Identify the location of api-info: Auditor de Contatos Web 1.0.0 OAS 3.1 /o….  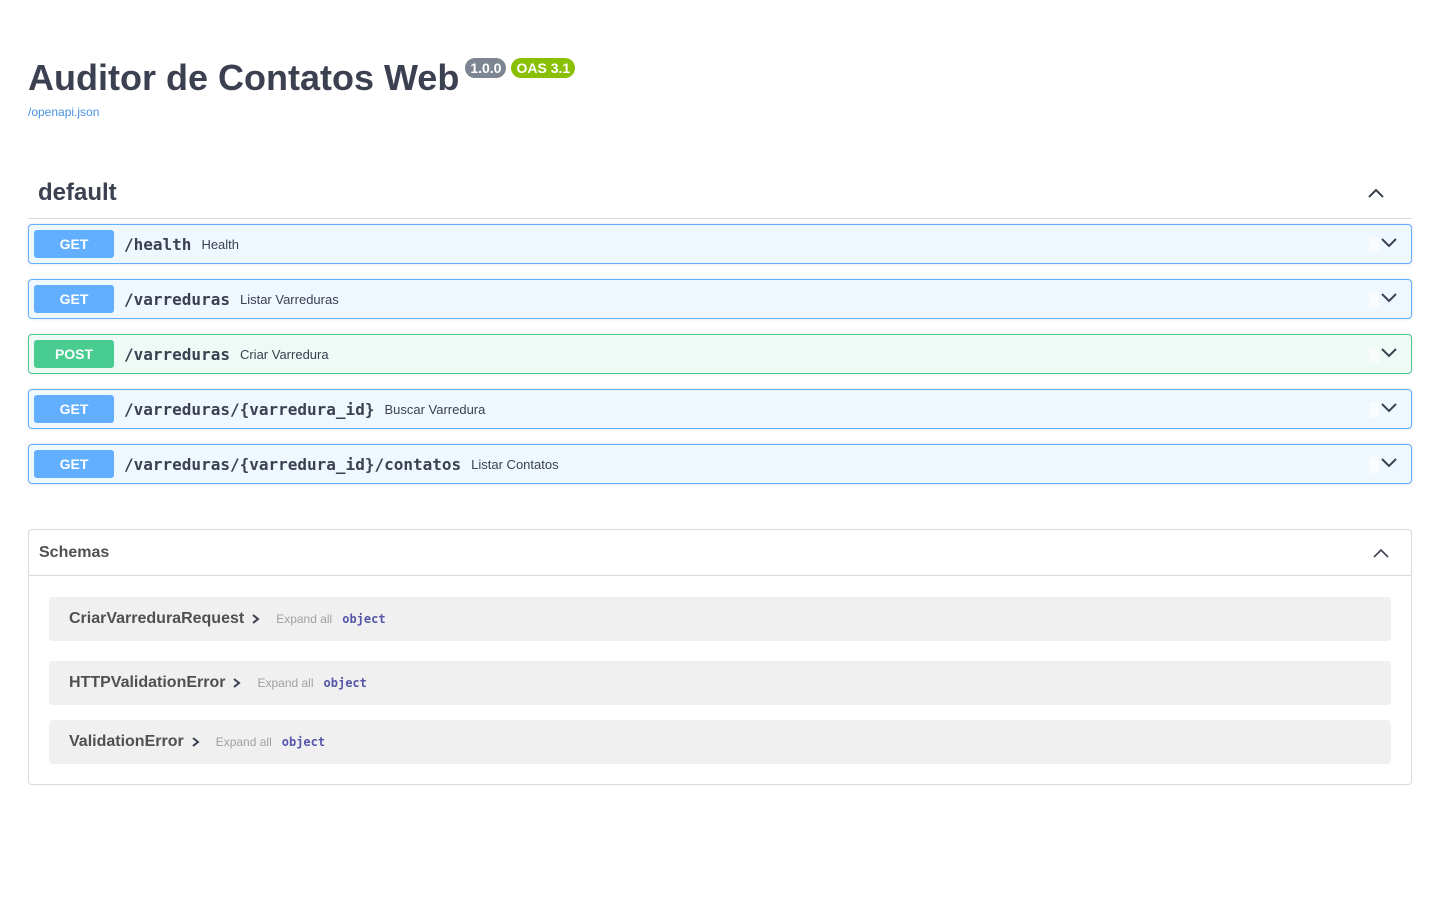
(302, 87).